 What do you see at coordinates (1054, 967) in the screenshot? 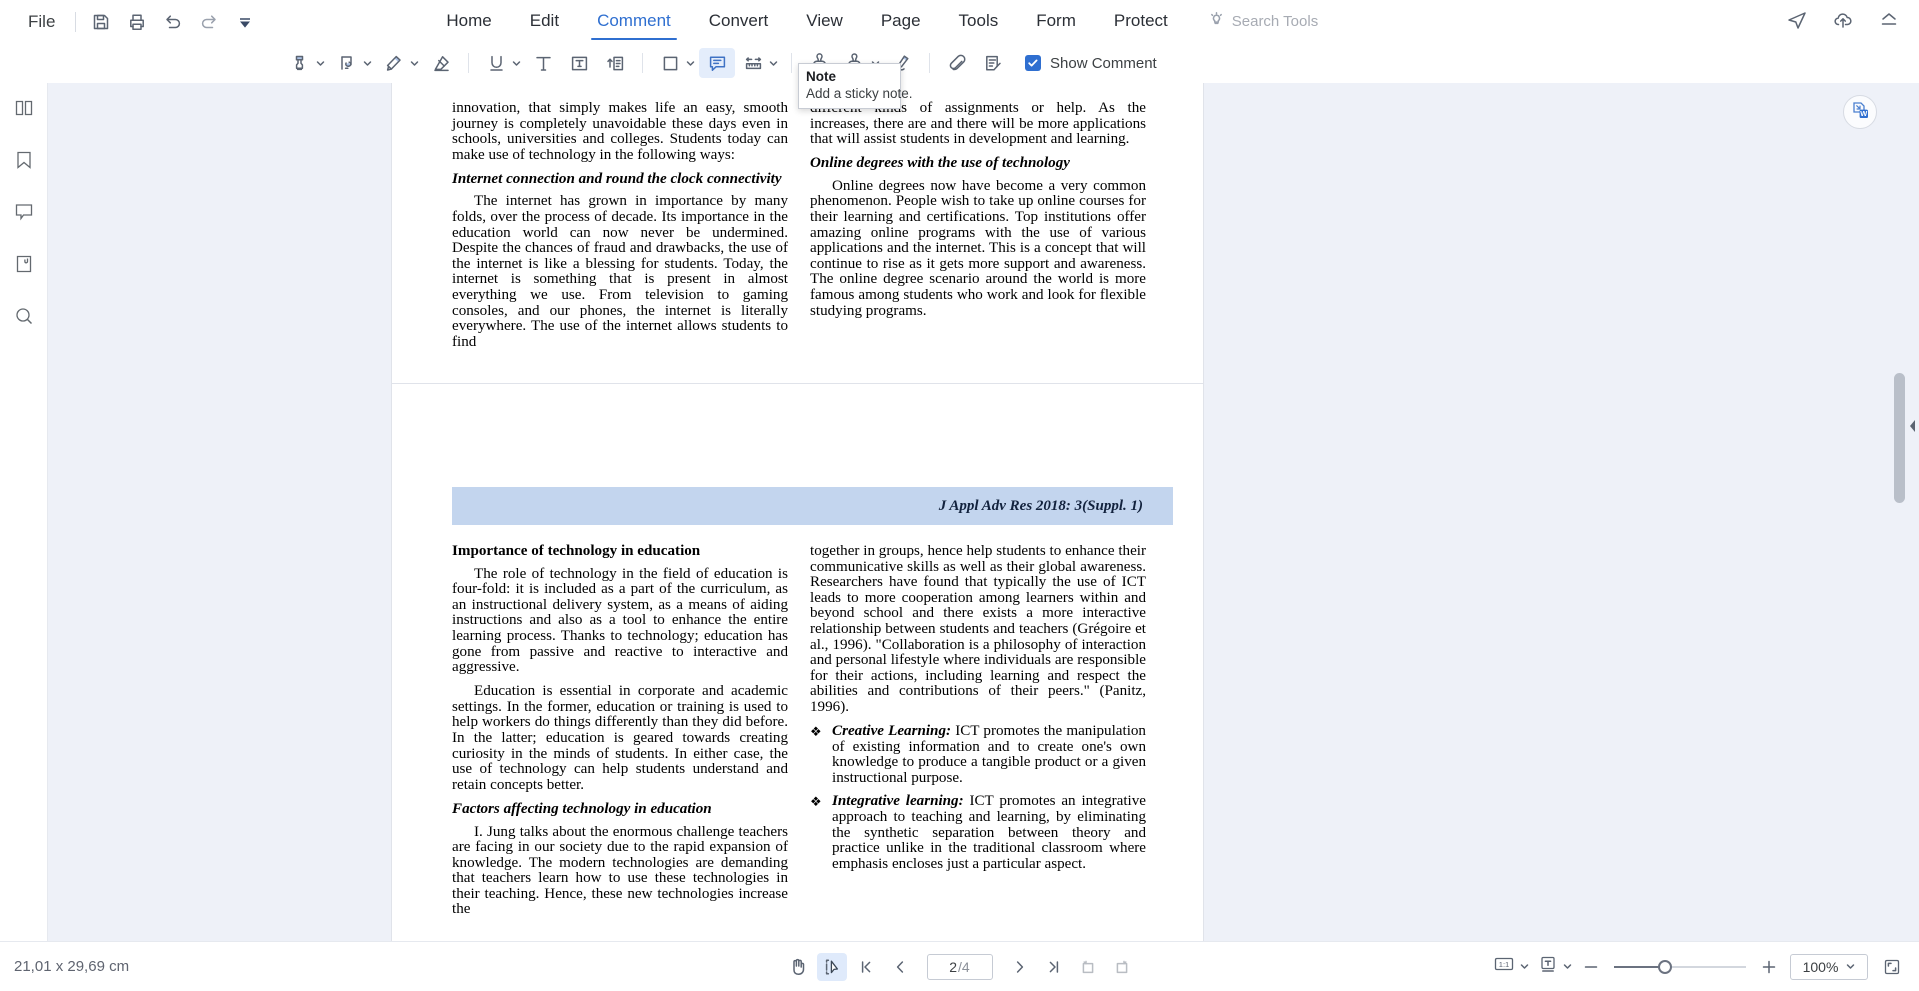
I see `last-page-button` at bounding box center [1054, 967].